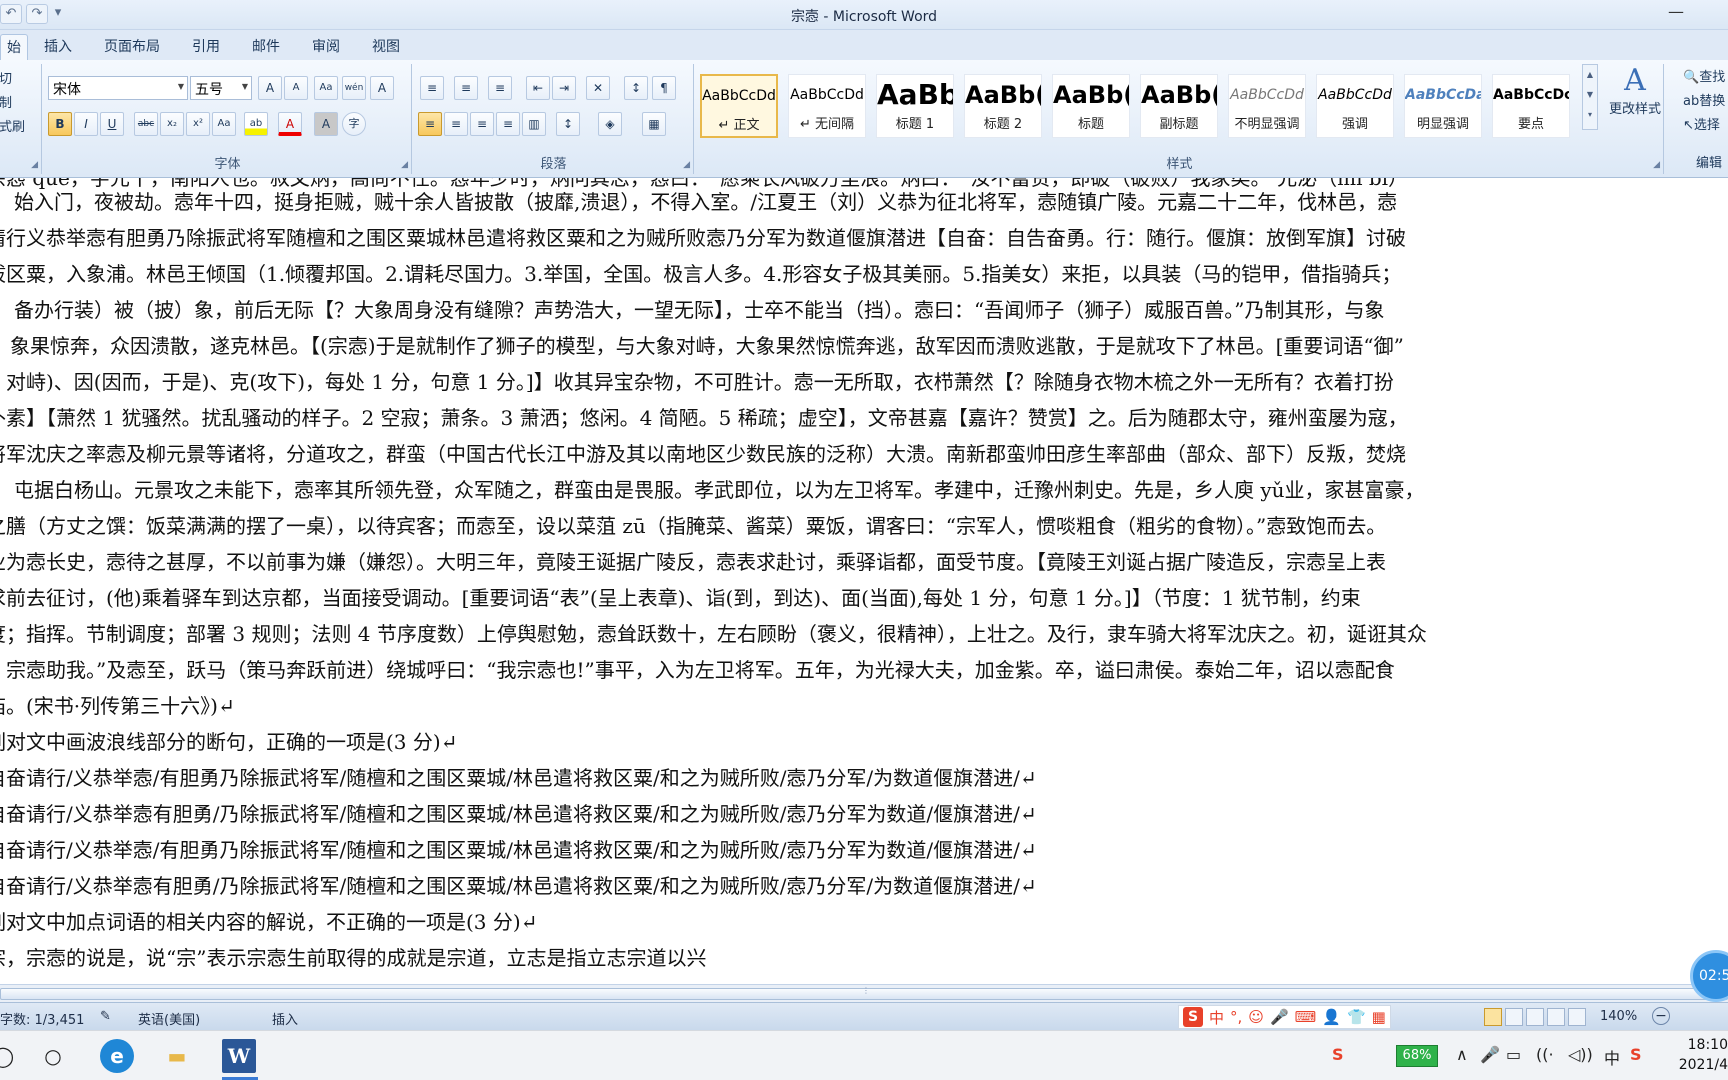  Describe the element at coordinates (827, 106) in the screenshot. I see `style-no-spacing: AaBbCcDd ↵ 无间隔` at that location.